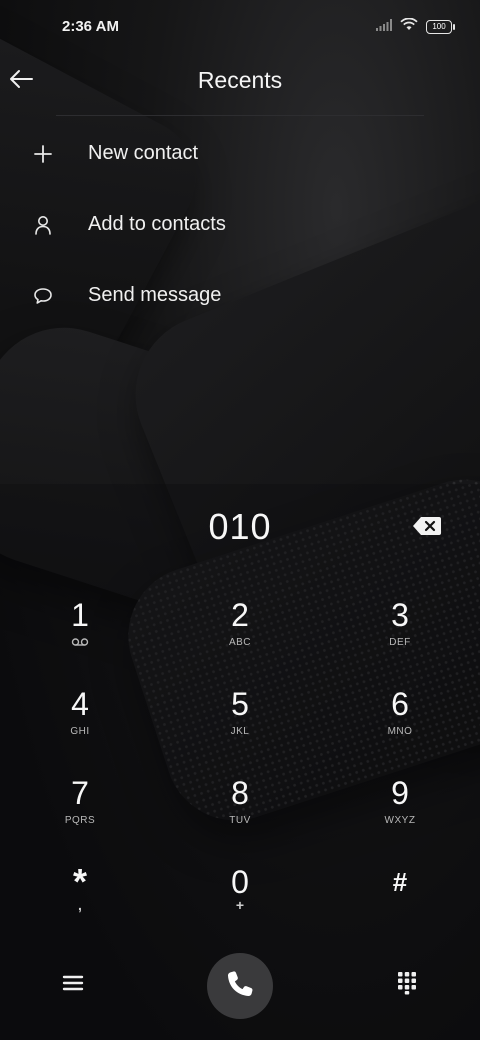  Describe the element at coordinates (157, 224) in the screenshot. I see `menu-item-label: Add to contacts` at that location.